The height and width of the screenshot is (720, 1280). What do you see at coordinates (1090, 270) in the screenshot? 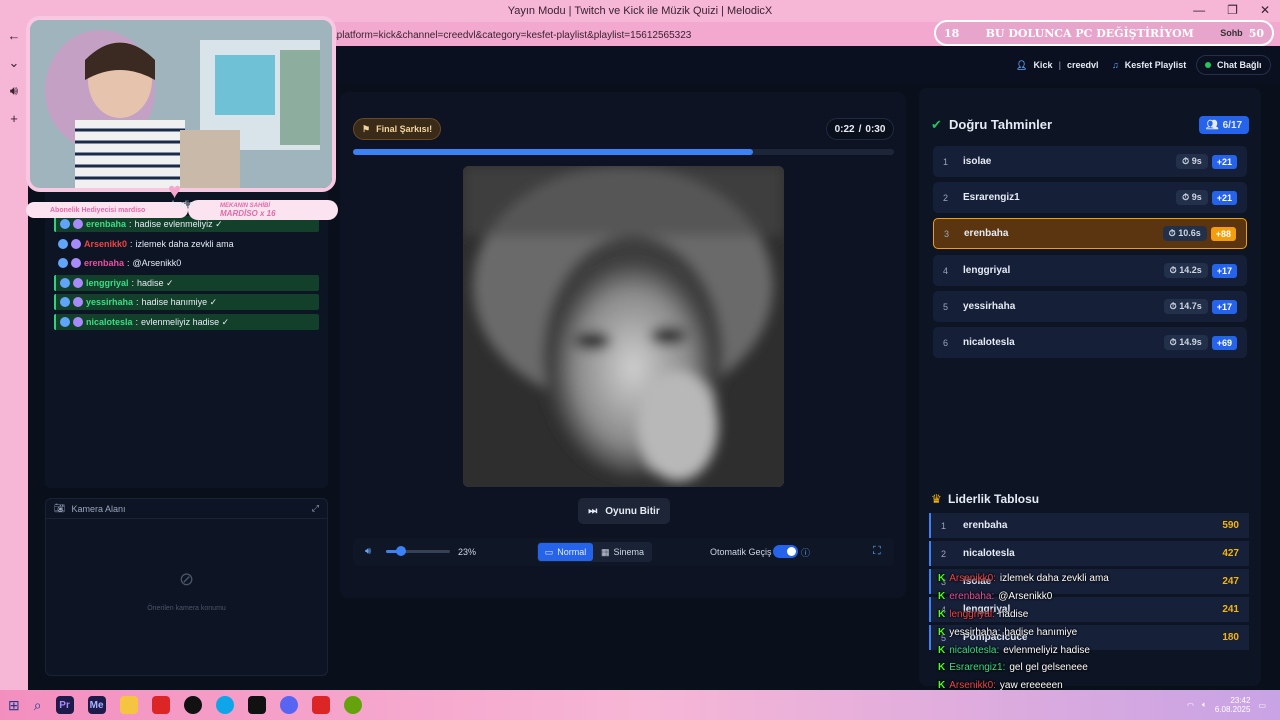
I see `guess-row: 4 lenggriyal ⏱ 14.2s +17` at bounding box center [1090, 270].